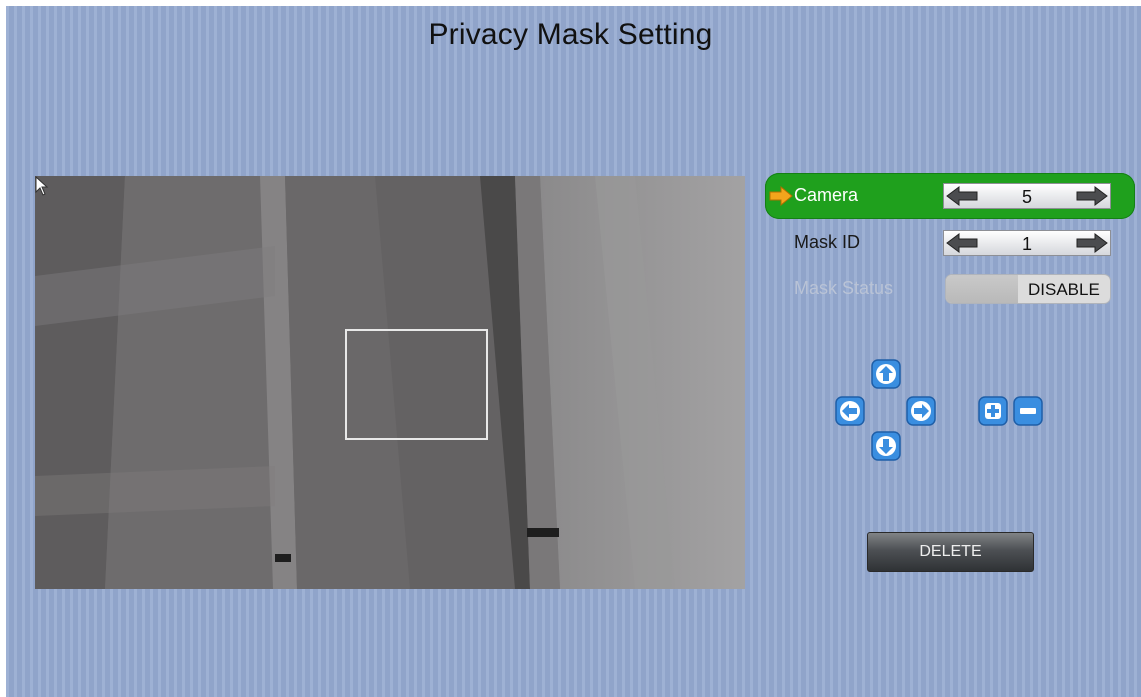 The image size is (1141, 697). What do you see at coordinates (1092, 243) in the screenshot?
I see `mask-id-increment-arrow-icon` at bounding box center [1092, 243].